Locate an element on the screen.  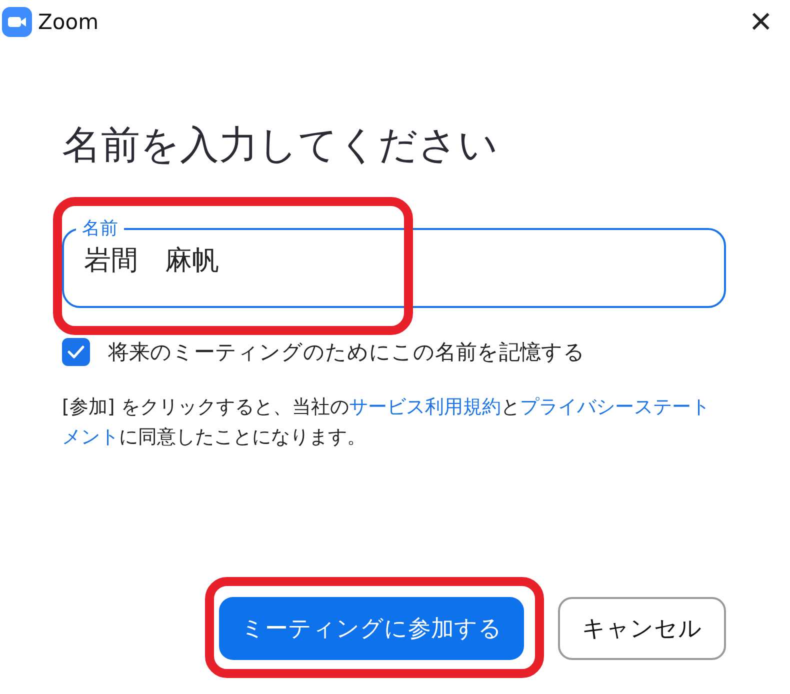
remember-checkbox is located at coordinates (76, 352).